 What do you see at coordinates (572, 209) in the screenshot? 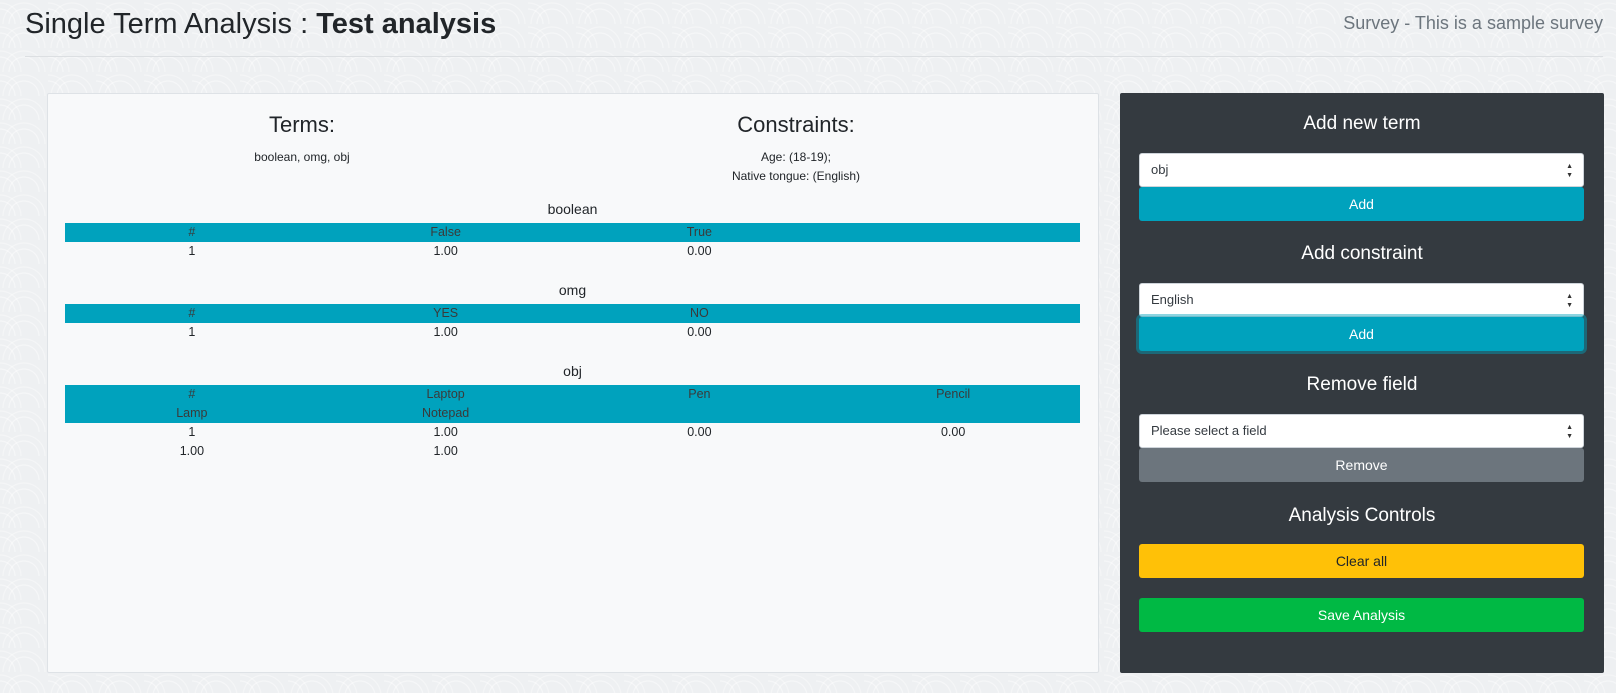
I see `term-name: boolean` at bounding box center [572, 209].